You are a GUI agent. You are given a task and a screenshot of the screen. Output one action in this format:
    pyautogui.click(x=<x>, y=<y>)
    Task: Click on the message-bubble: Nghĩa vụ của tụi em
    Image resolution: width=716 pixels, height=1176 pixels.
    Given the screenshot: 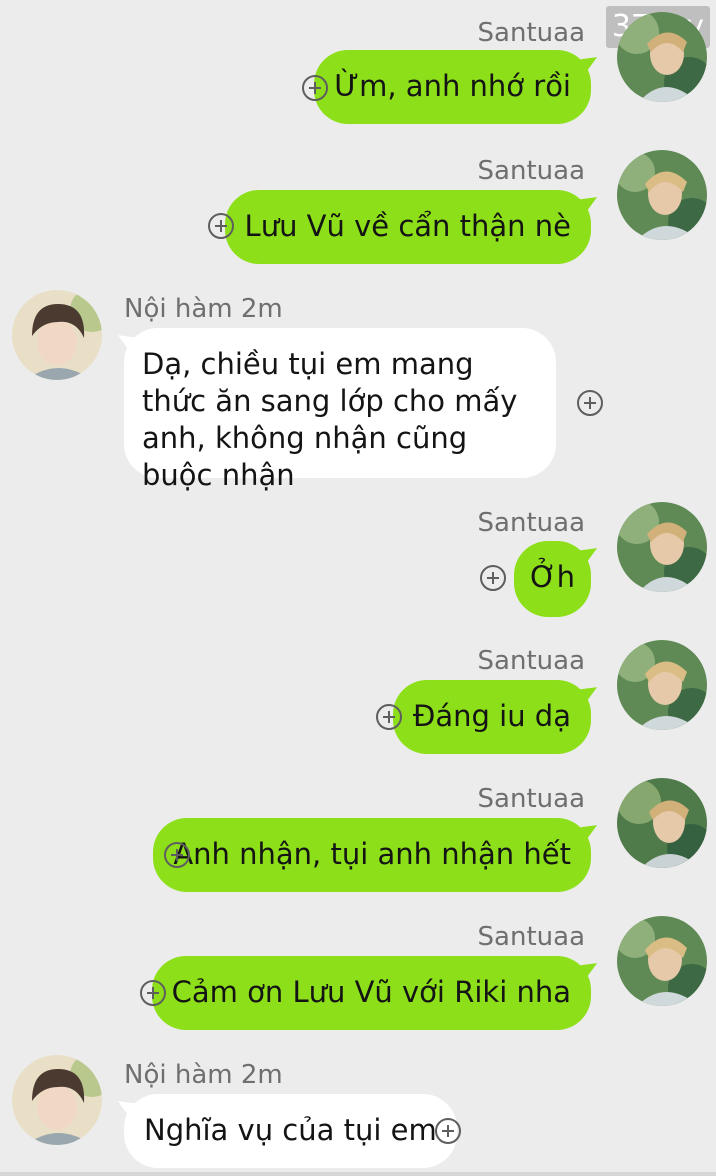 What is the action you would take?
    pyautogui.click(x=290, y=1131)
    